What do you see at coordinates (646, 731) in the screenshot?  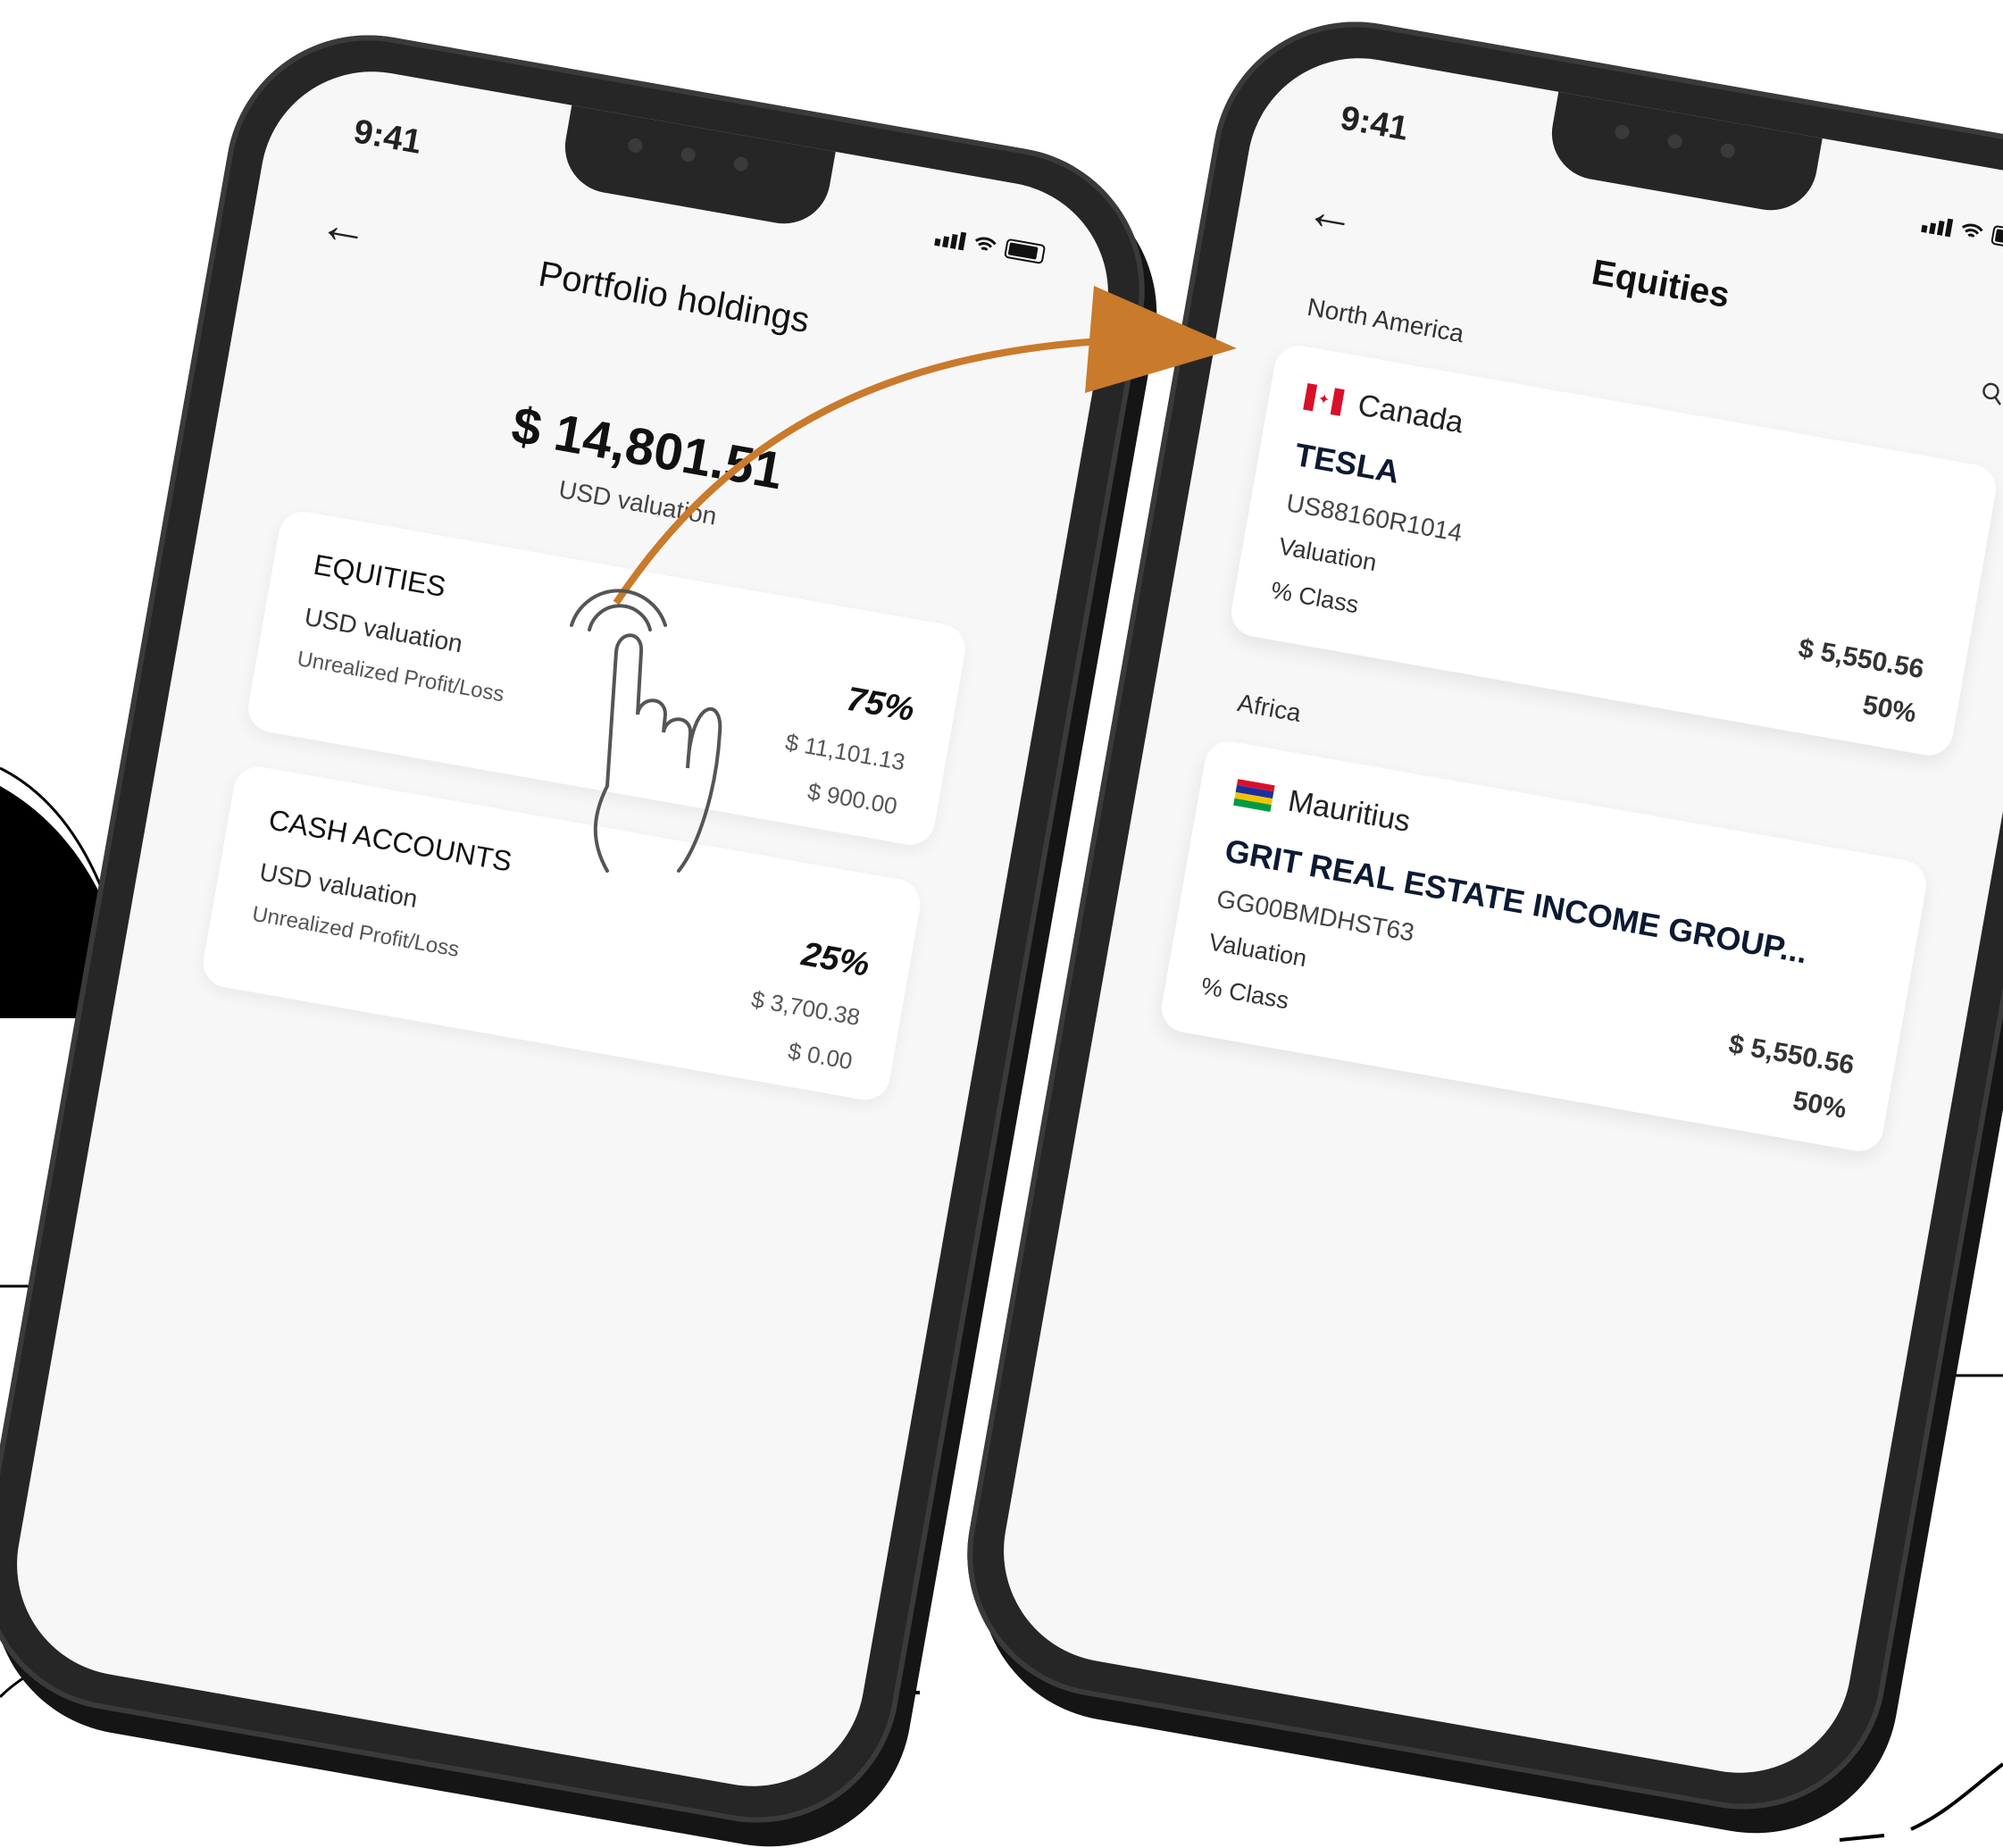 I see `tap-hand-icon` at bounding box center [646, 731].